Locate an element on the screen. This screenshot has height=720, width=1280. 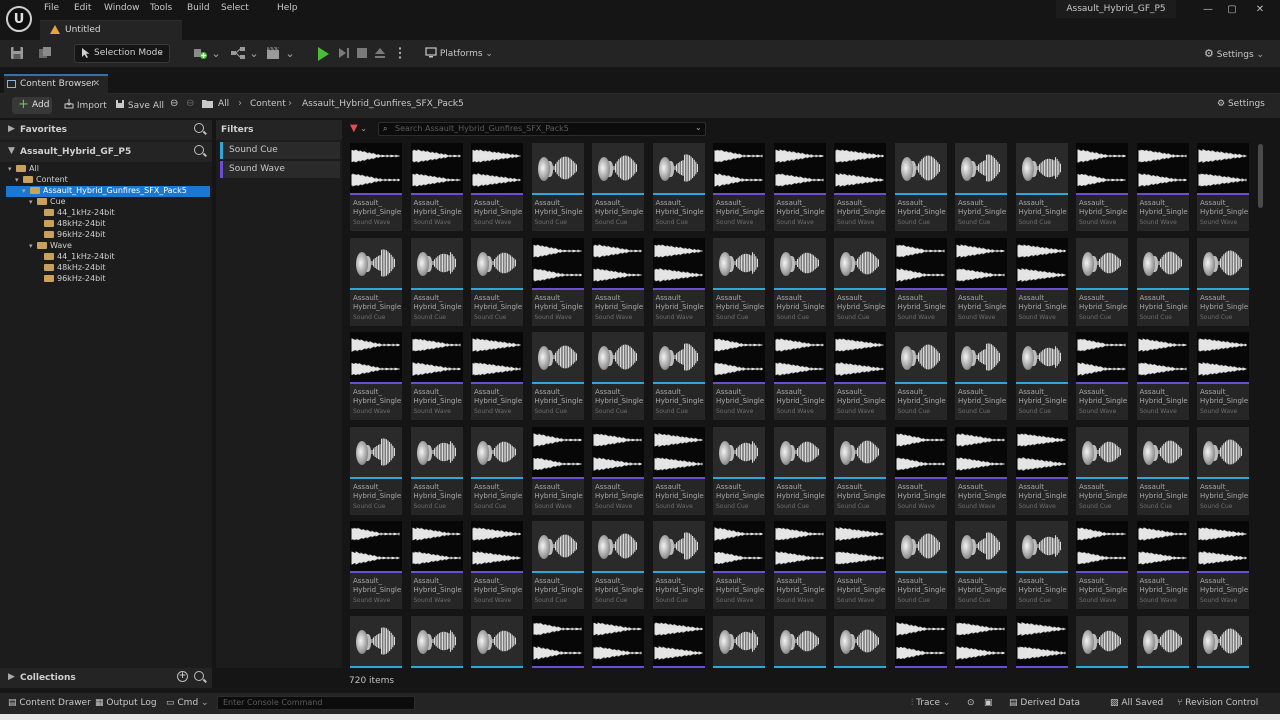
content-drawer-button: ▤ Content Drawer is located at coordinates (49, 703).